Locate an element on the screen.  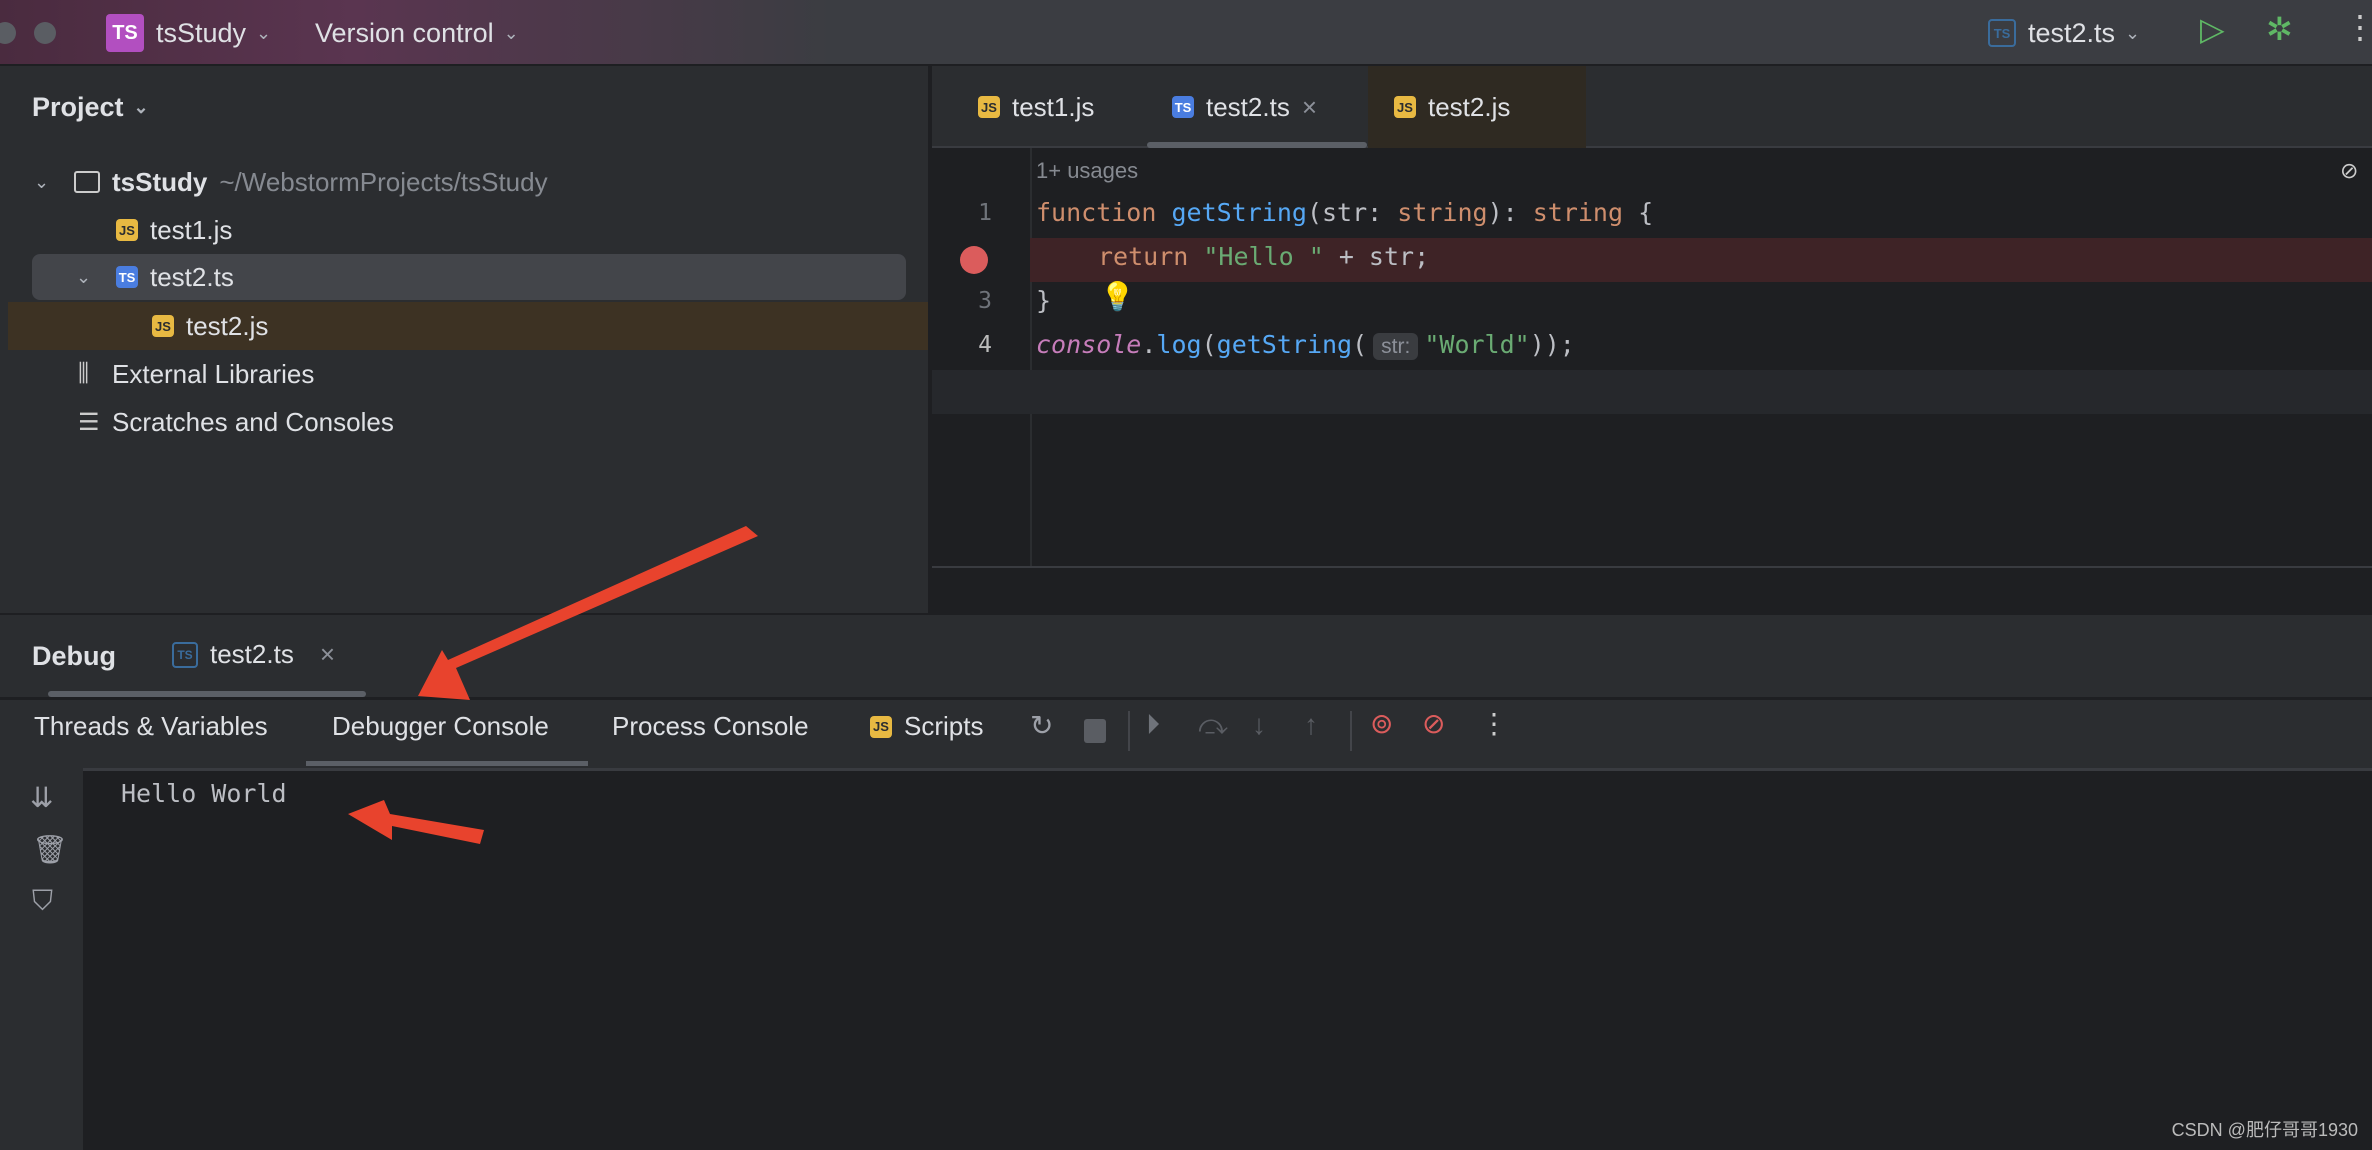
watermark: CSDN @肥仔哥哥1930 is located at coordinates (2264, 1130).